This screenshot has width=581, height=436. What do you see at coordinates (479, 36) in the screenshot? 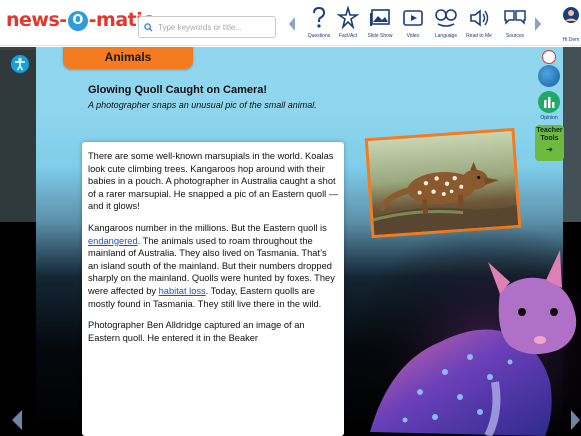
I see `tool-label: Read to Me` at bounding box center [479, 36].